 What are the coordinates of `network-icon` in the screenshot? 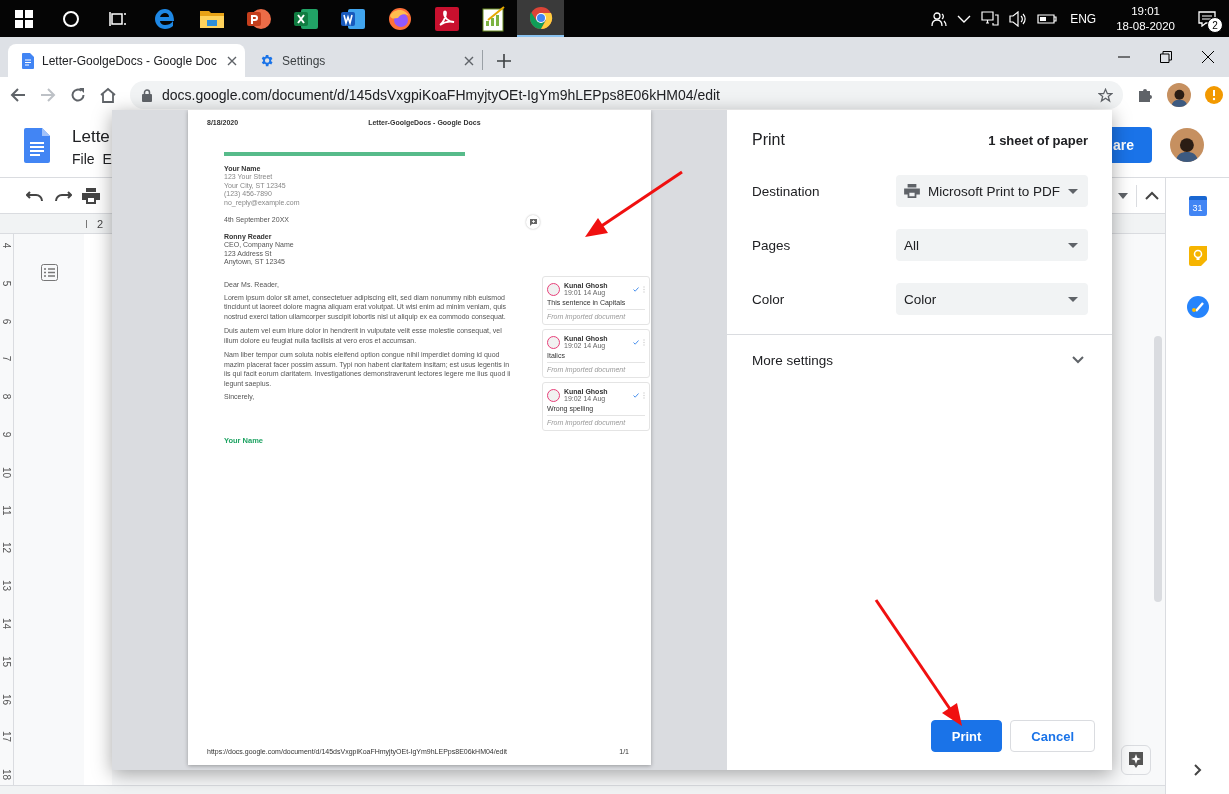 It's located at (990, 18).